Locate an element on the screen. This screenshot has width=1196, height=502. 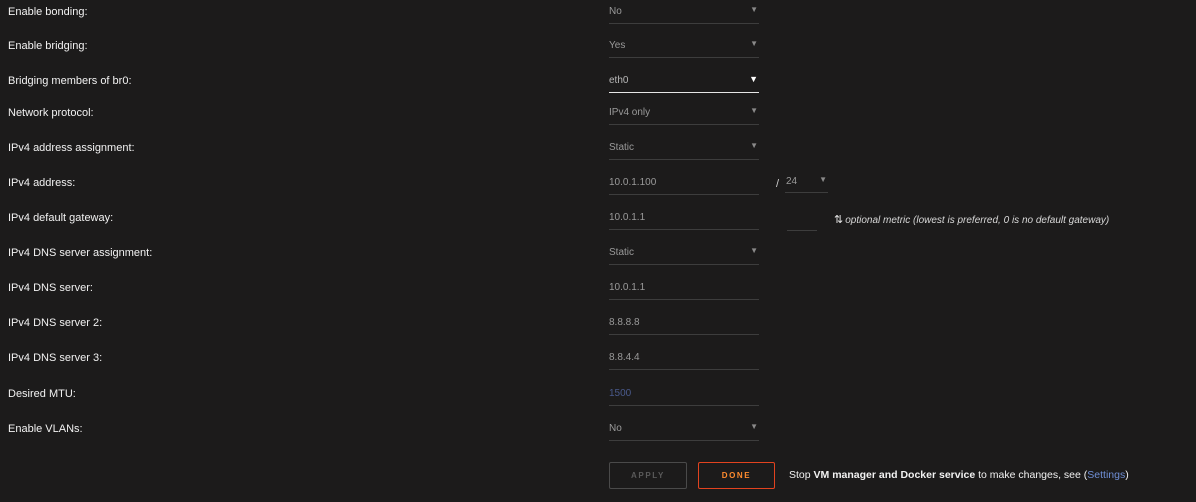
stop-msg-services: VM manager and Docker service is located at coordinates (894, 475).